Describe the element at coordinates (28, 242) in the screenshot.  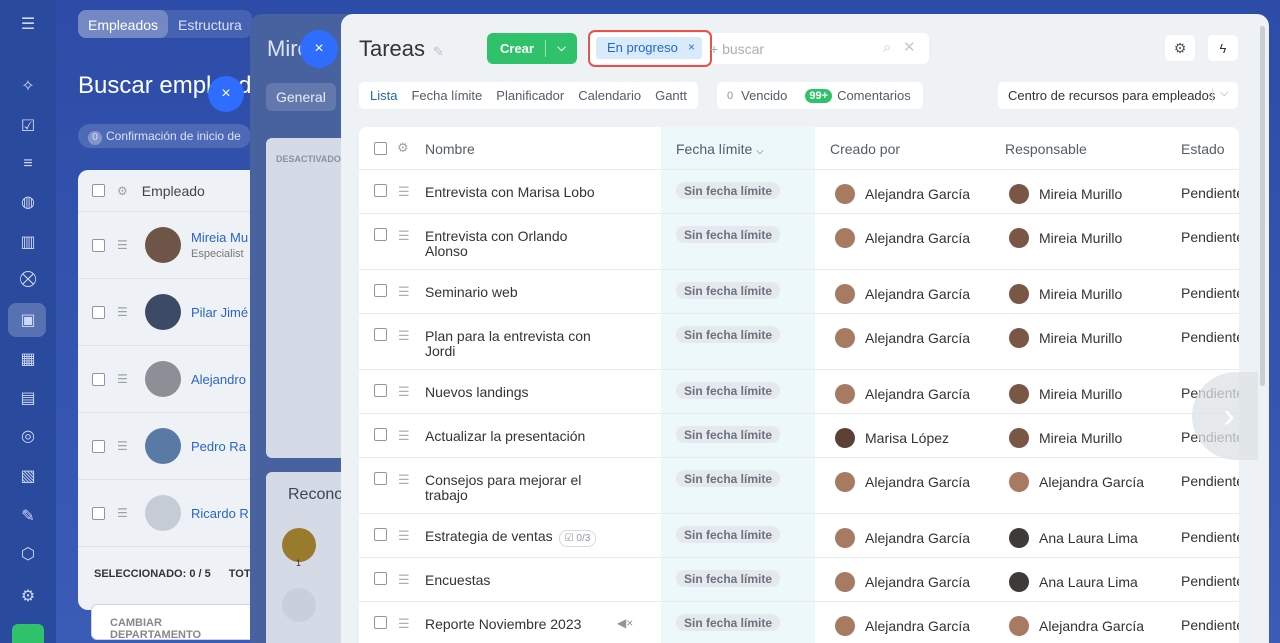
I see `chart-icon: ▥` at that location.